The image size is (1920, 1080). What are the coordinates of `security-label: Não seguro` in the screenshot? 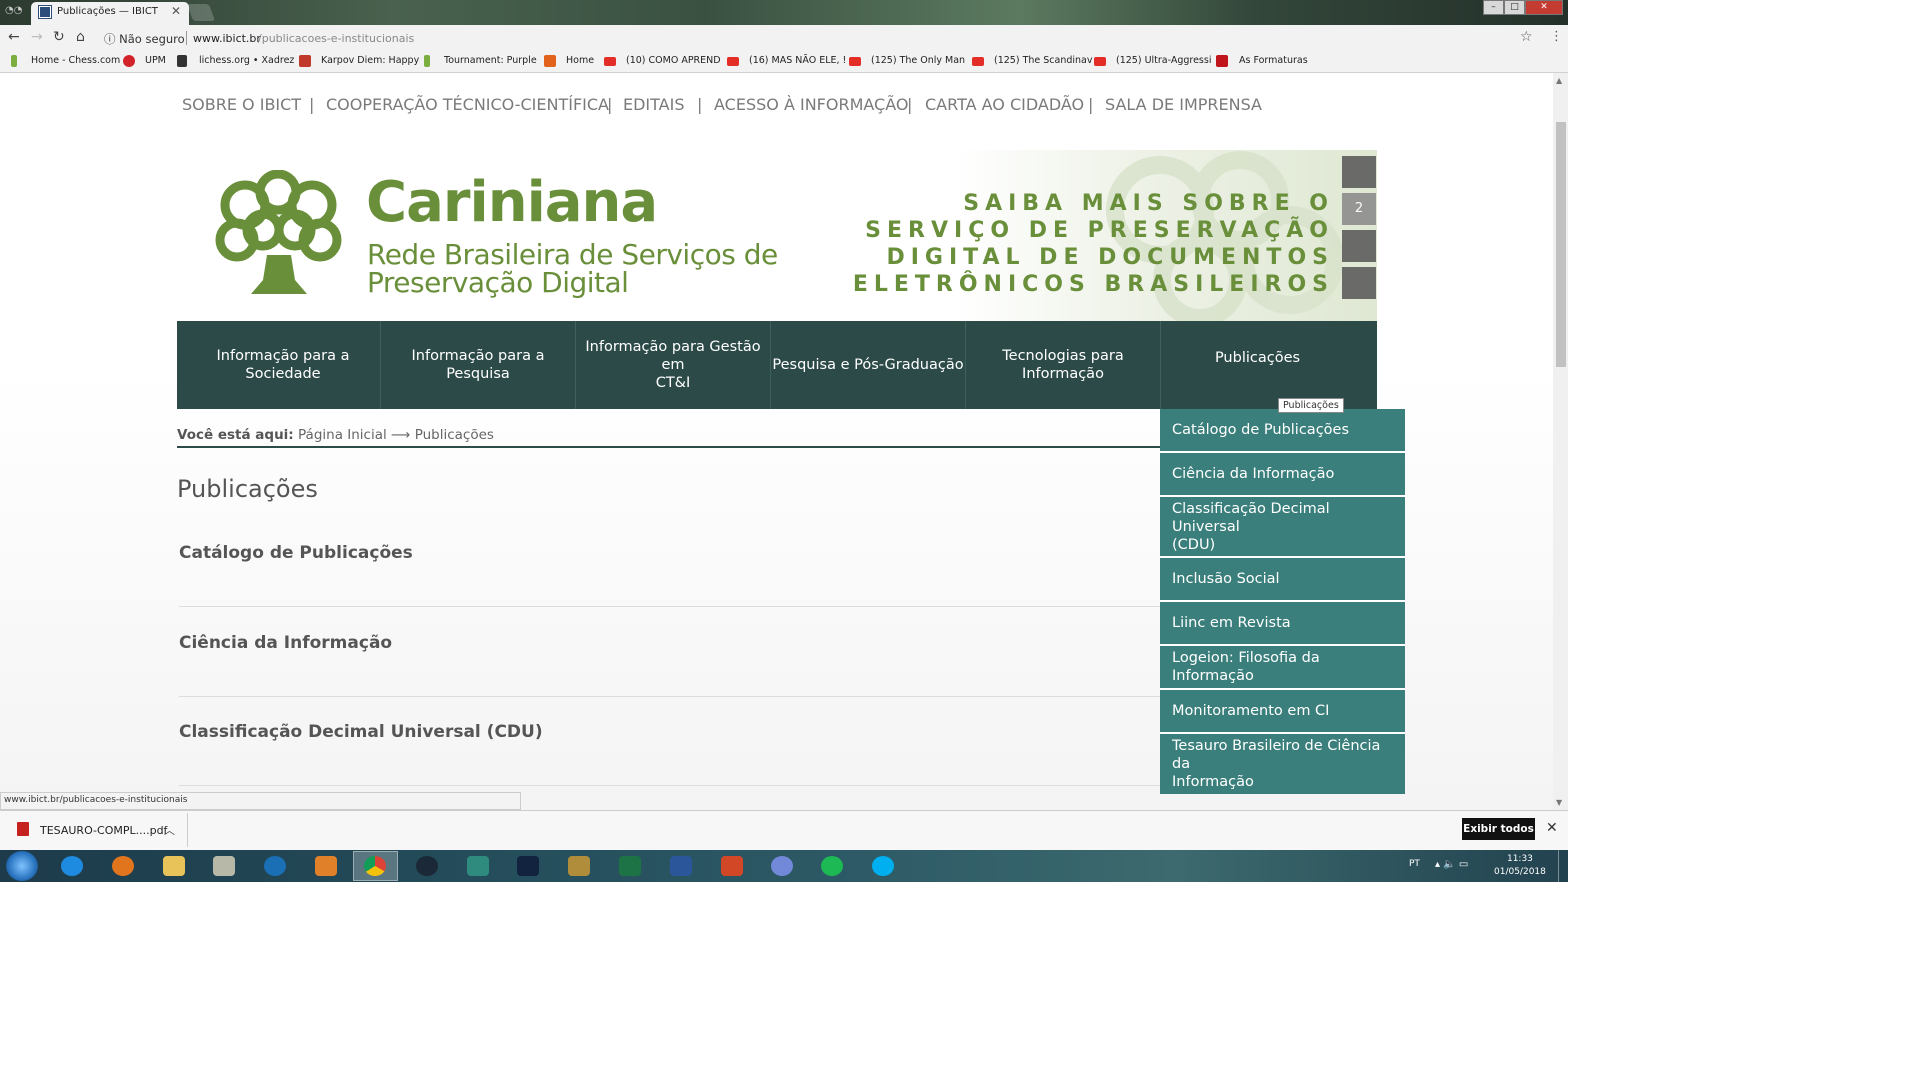 It's located at (152, 39).